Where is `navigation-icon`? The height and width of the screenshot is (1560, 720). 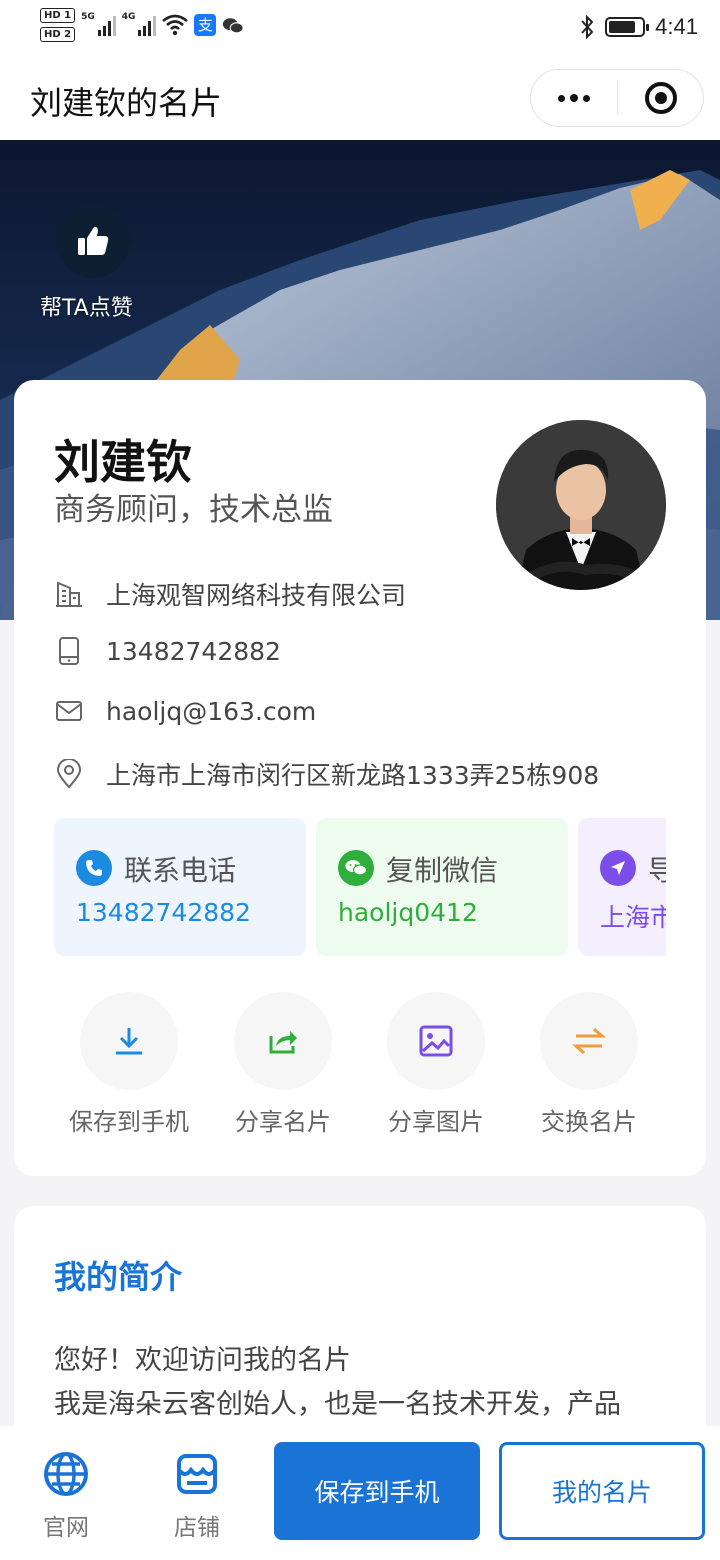 navigation-icon is located at coordinates (618, 868).